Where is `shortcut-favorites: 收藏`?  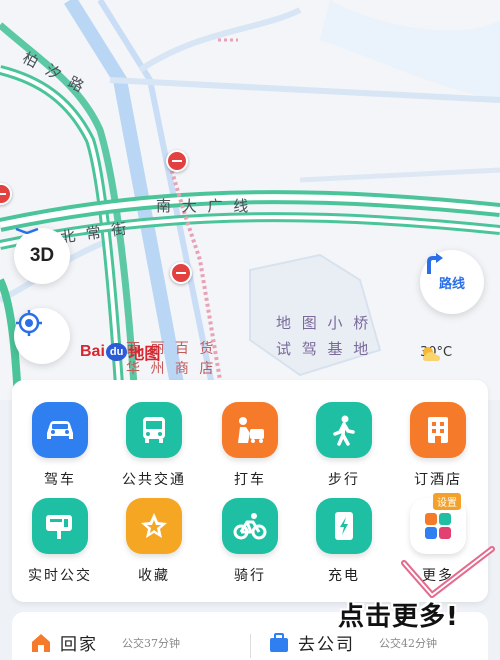
shortcut-favorites: 收藏 is located at coordinates (154, 548).